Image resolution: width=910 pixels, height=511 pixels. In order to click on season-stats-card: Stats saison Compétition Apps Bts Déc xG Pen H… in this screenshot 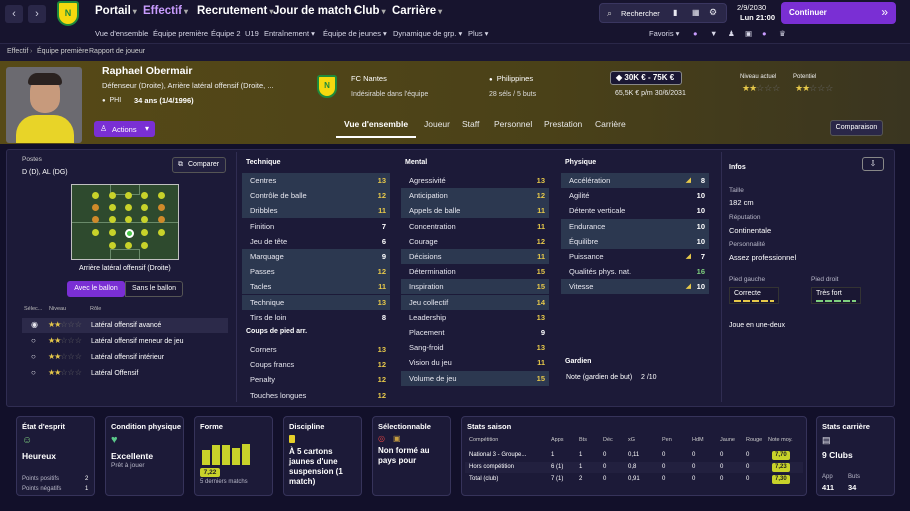, I will do `click(634, 456)`.